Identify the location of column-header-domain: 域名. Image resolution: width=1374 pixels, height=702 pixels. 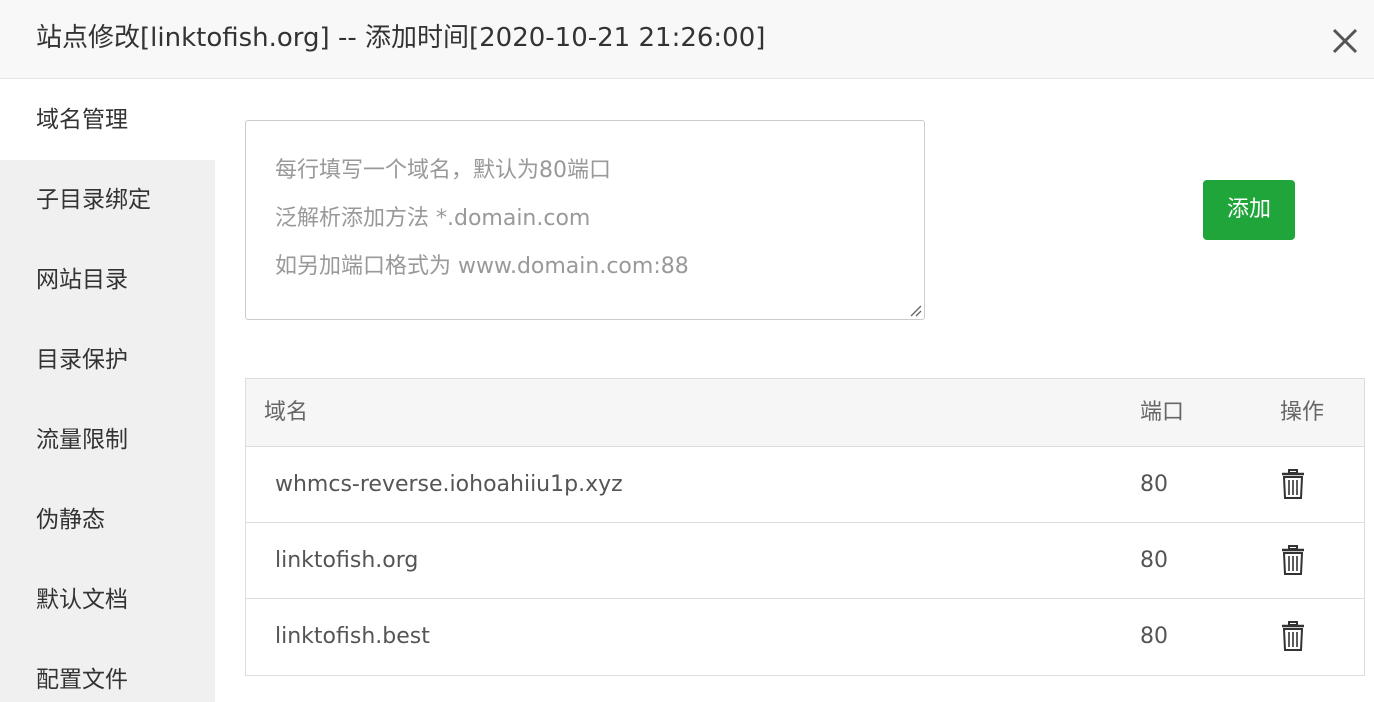
(286, 412).